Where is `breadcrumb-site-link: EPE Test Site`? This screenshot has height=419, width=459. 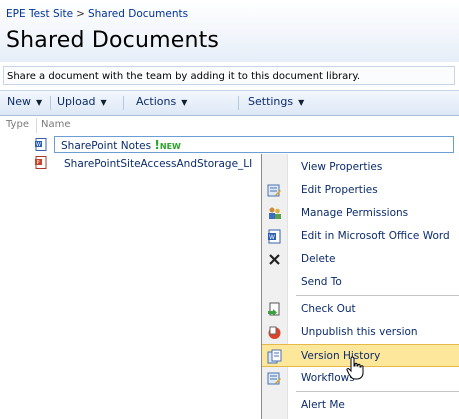 breadcrumb-site-link: EPE Test Site is located at coordinates (39, 14).